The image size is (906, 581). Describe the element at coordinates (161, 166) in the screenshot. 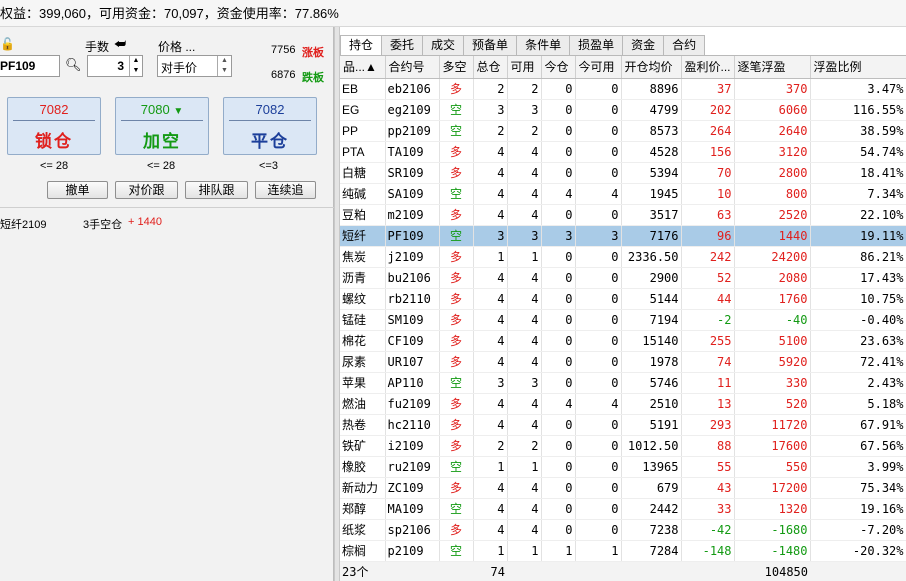

I see `add-short-limit: <= 28` at that location.